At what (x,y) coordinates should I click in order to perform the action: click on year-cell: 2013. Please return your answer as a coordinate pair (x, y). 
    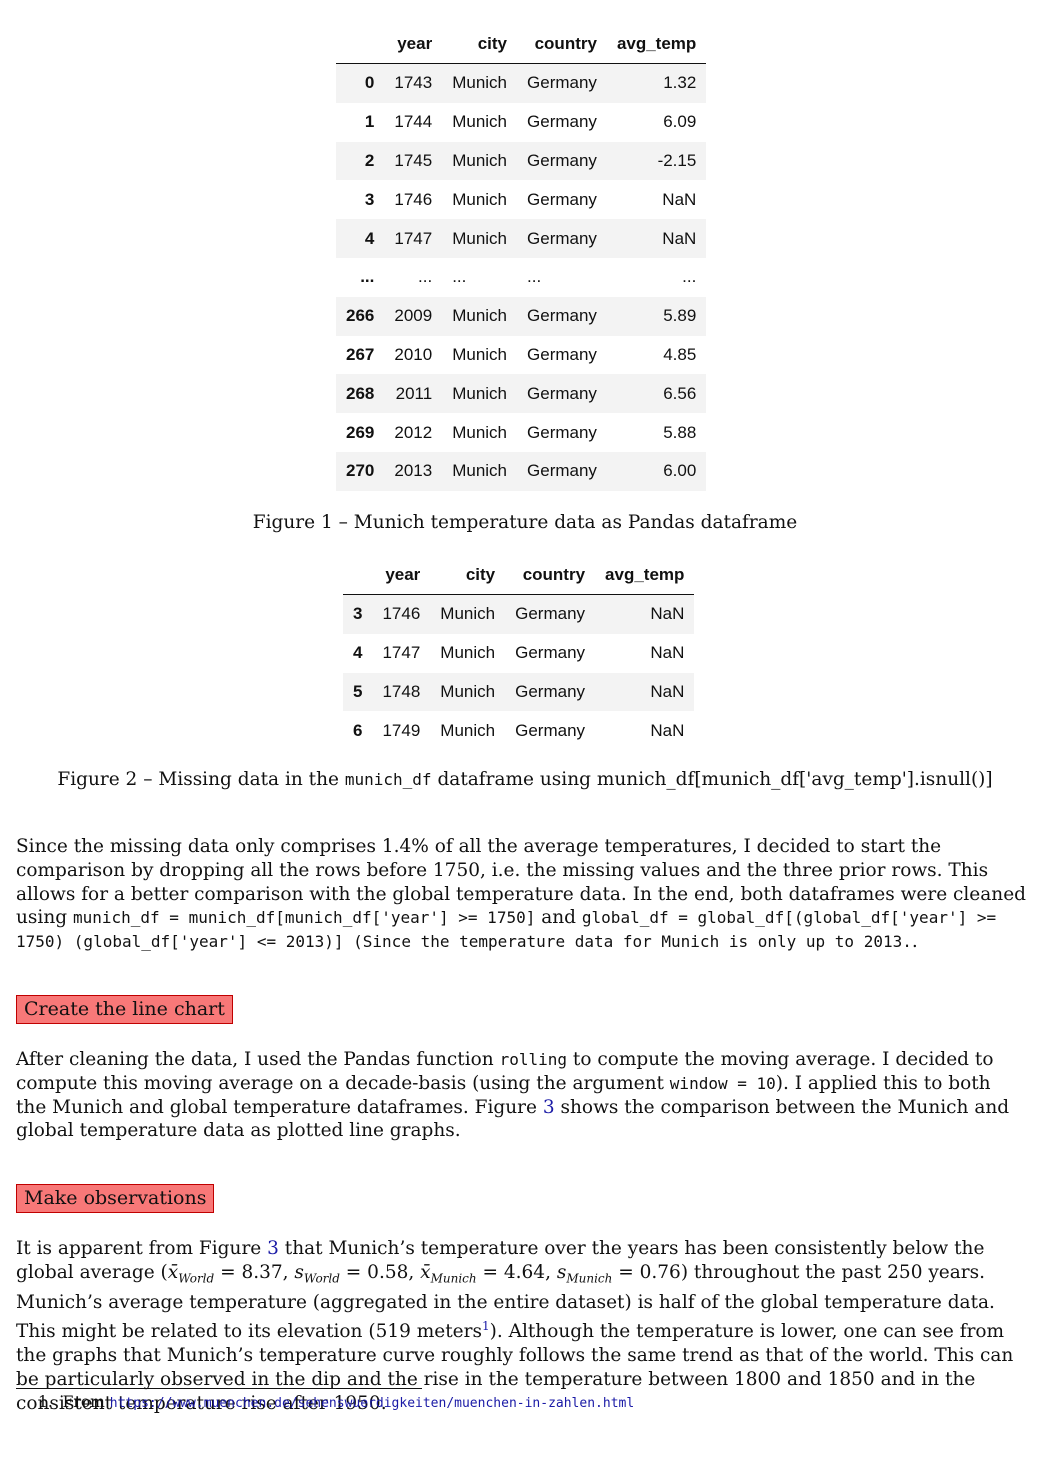
    Looking at the image, I should click on (413, 471).